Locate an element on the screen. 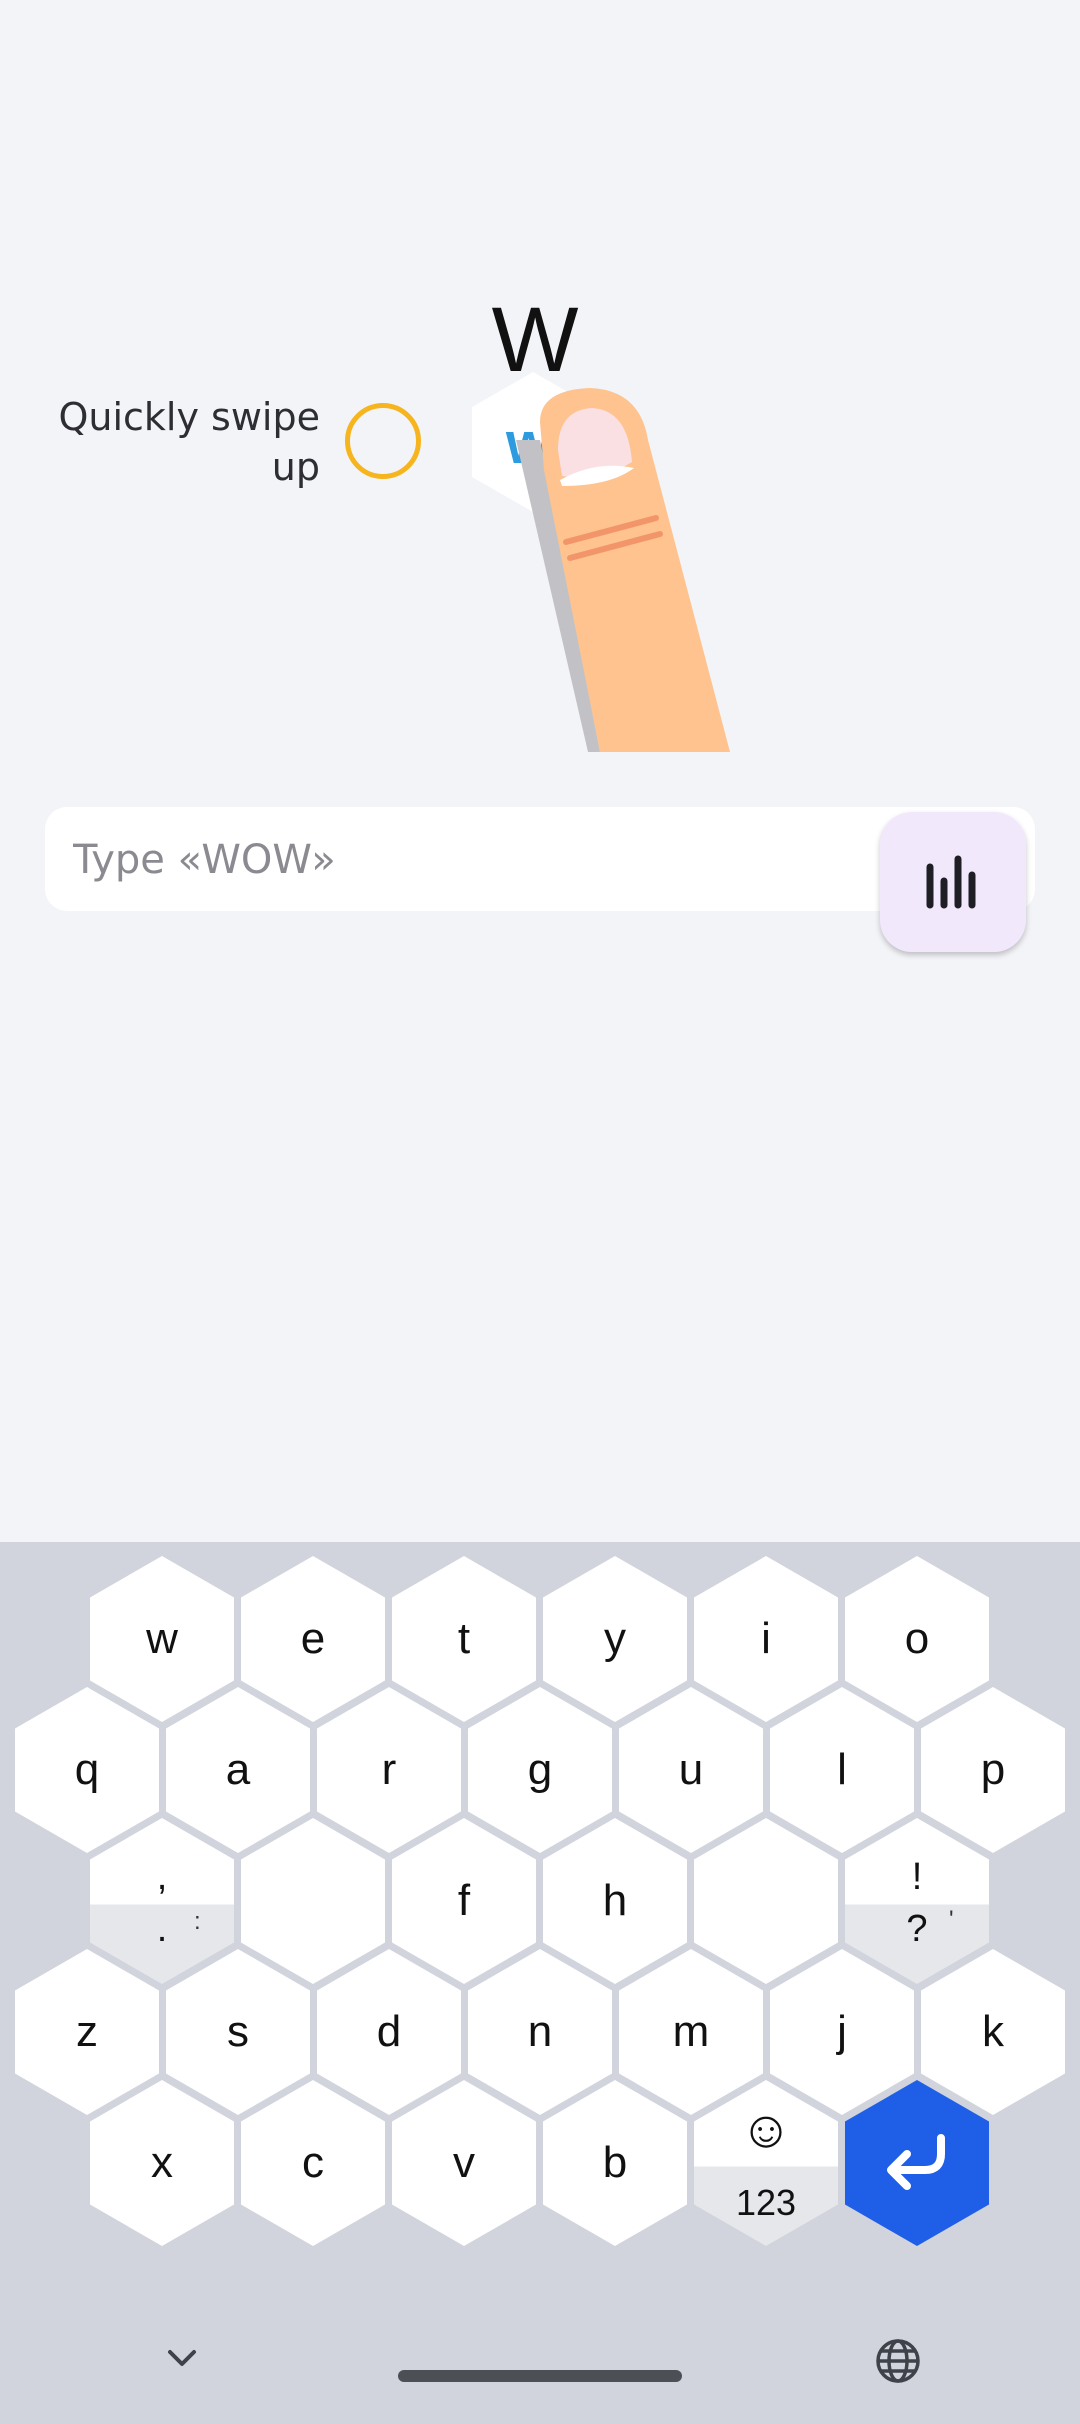 This screenshot has height=2424, width=1080. key-punctuation-right: ! ? ' is located at coordinates (917, 1901).